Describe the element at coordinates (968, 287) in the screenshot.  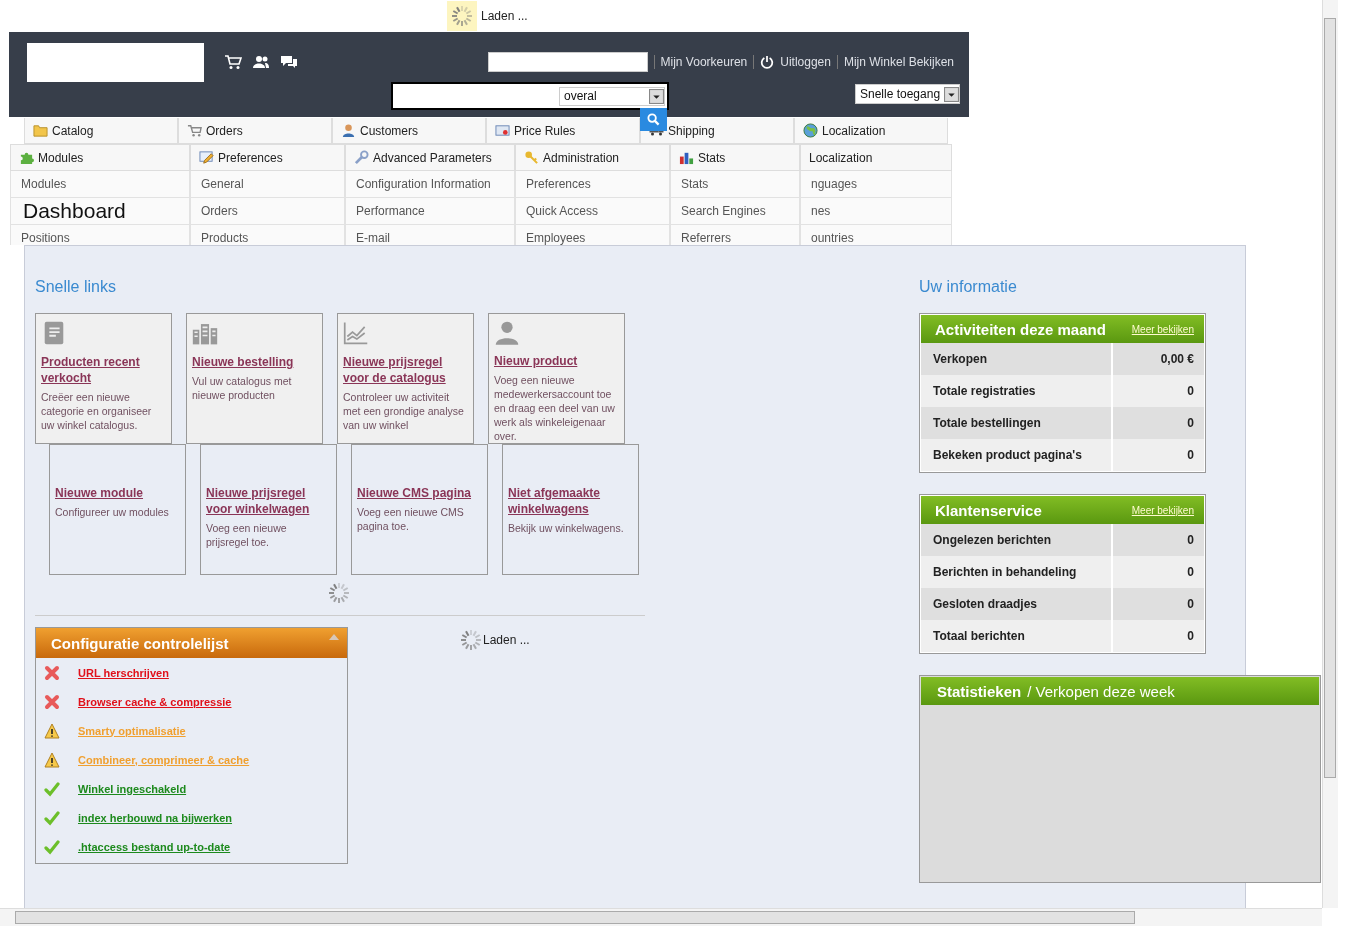
I see `section-heading: Uw informatie` at that location.